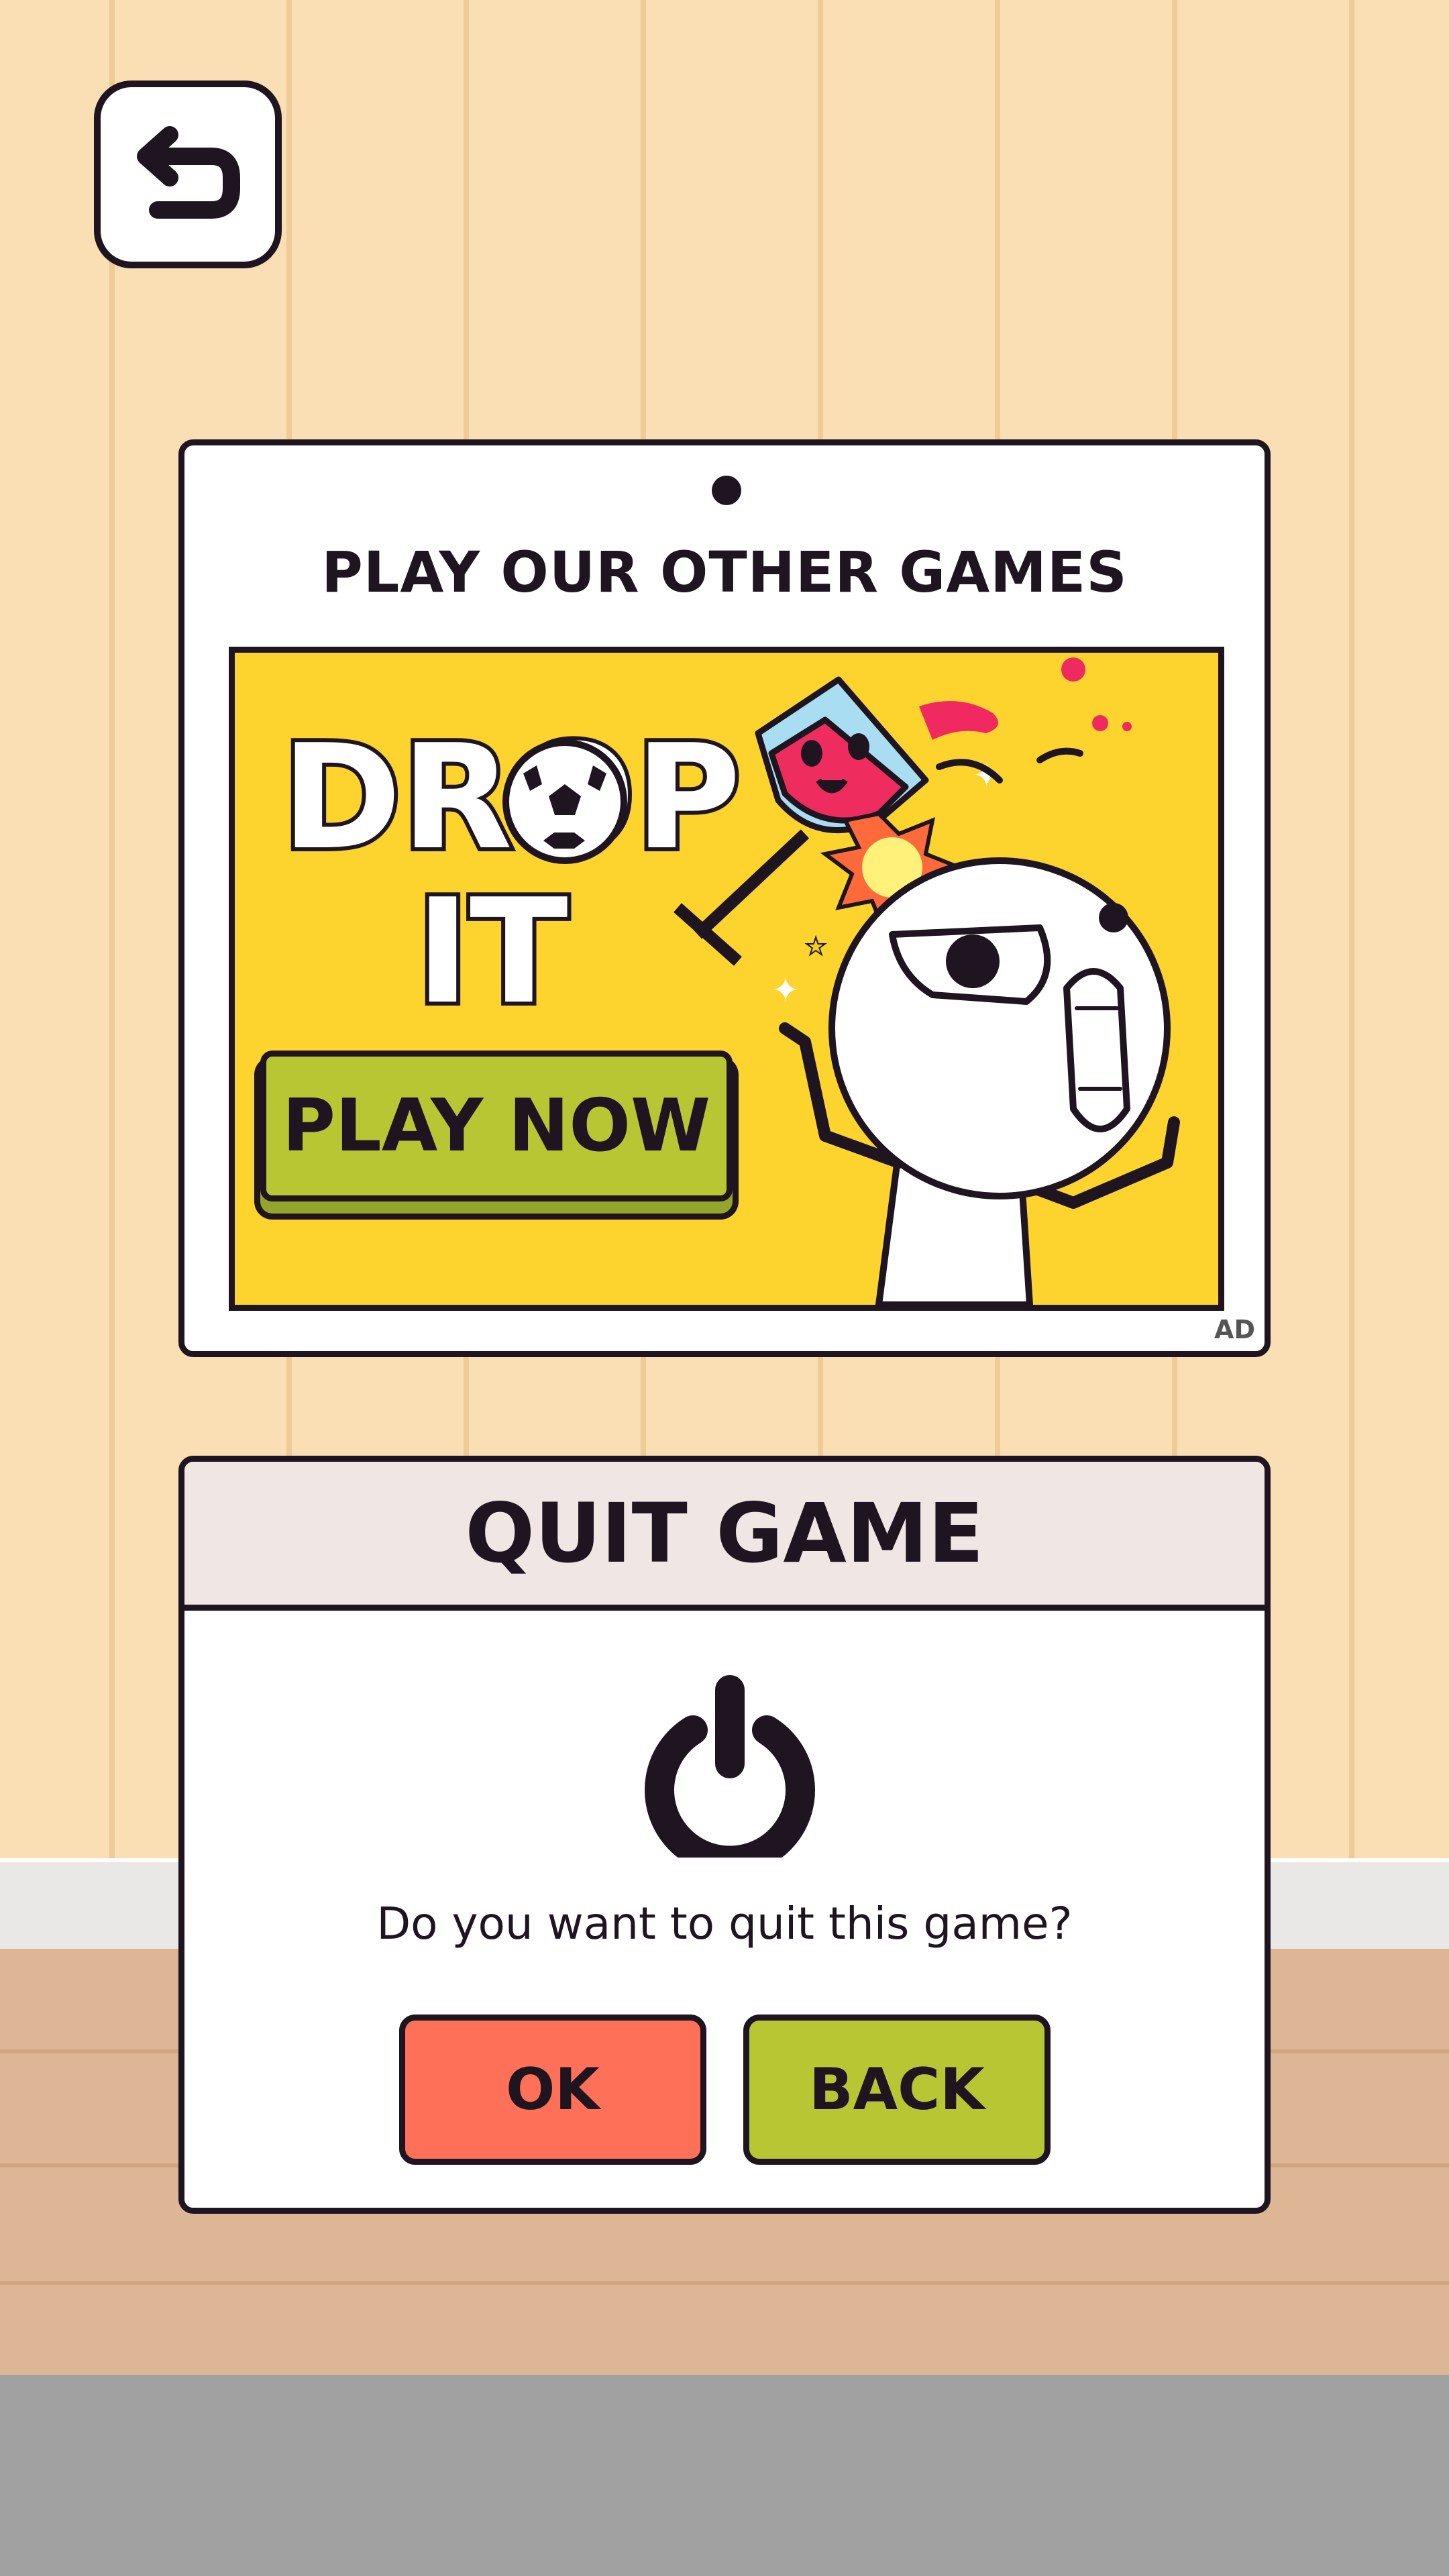  I want to click on dialog-title: QUIT GAME, so click(724, 1536).